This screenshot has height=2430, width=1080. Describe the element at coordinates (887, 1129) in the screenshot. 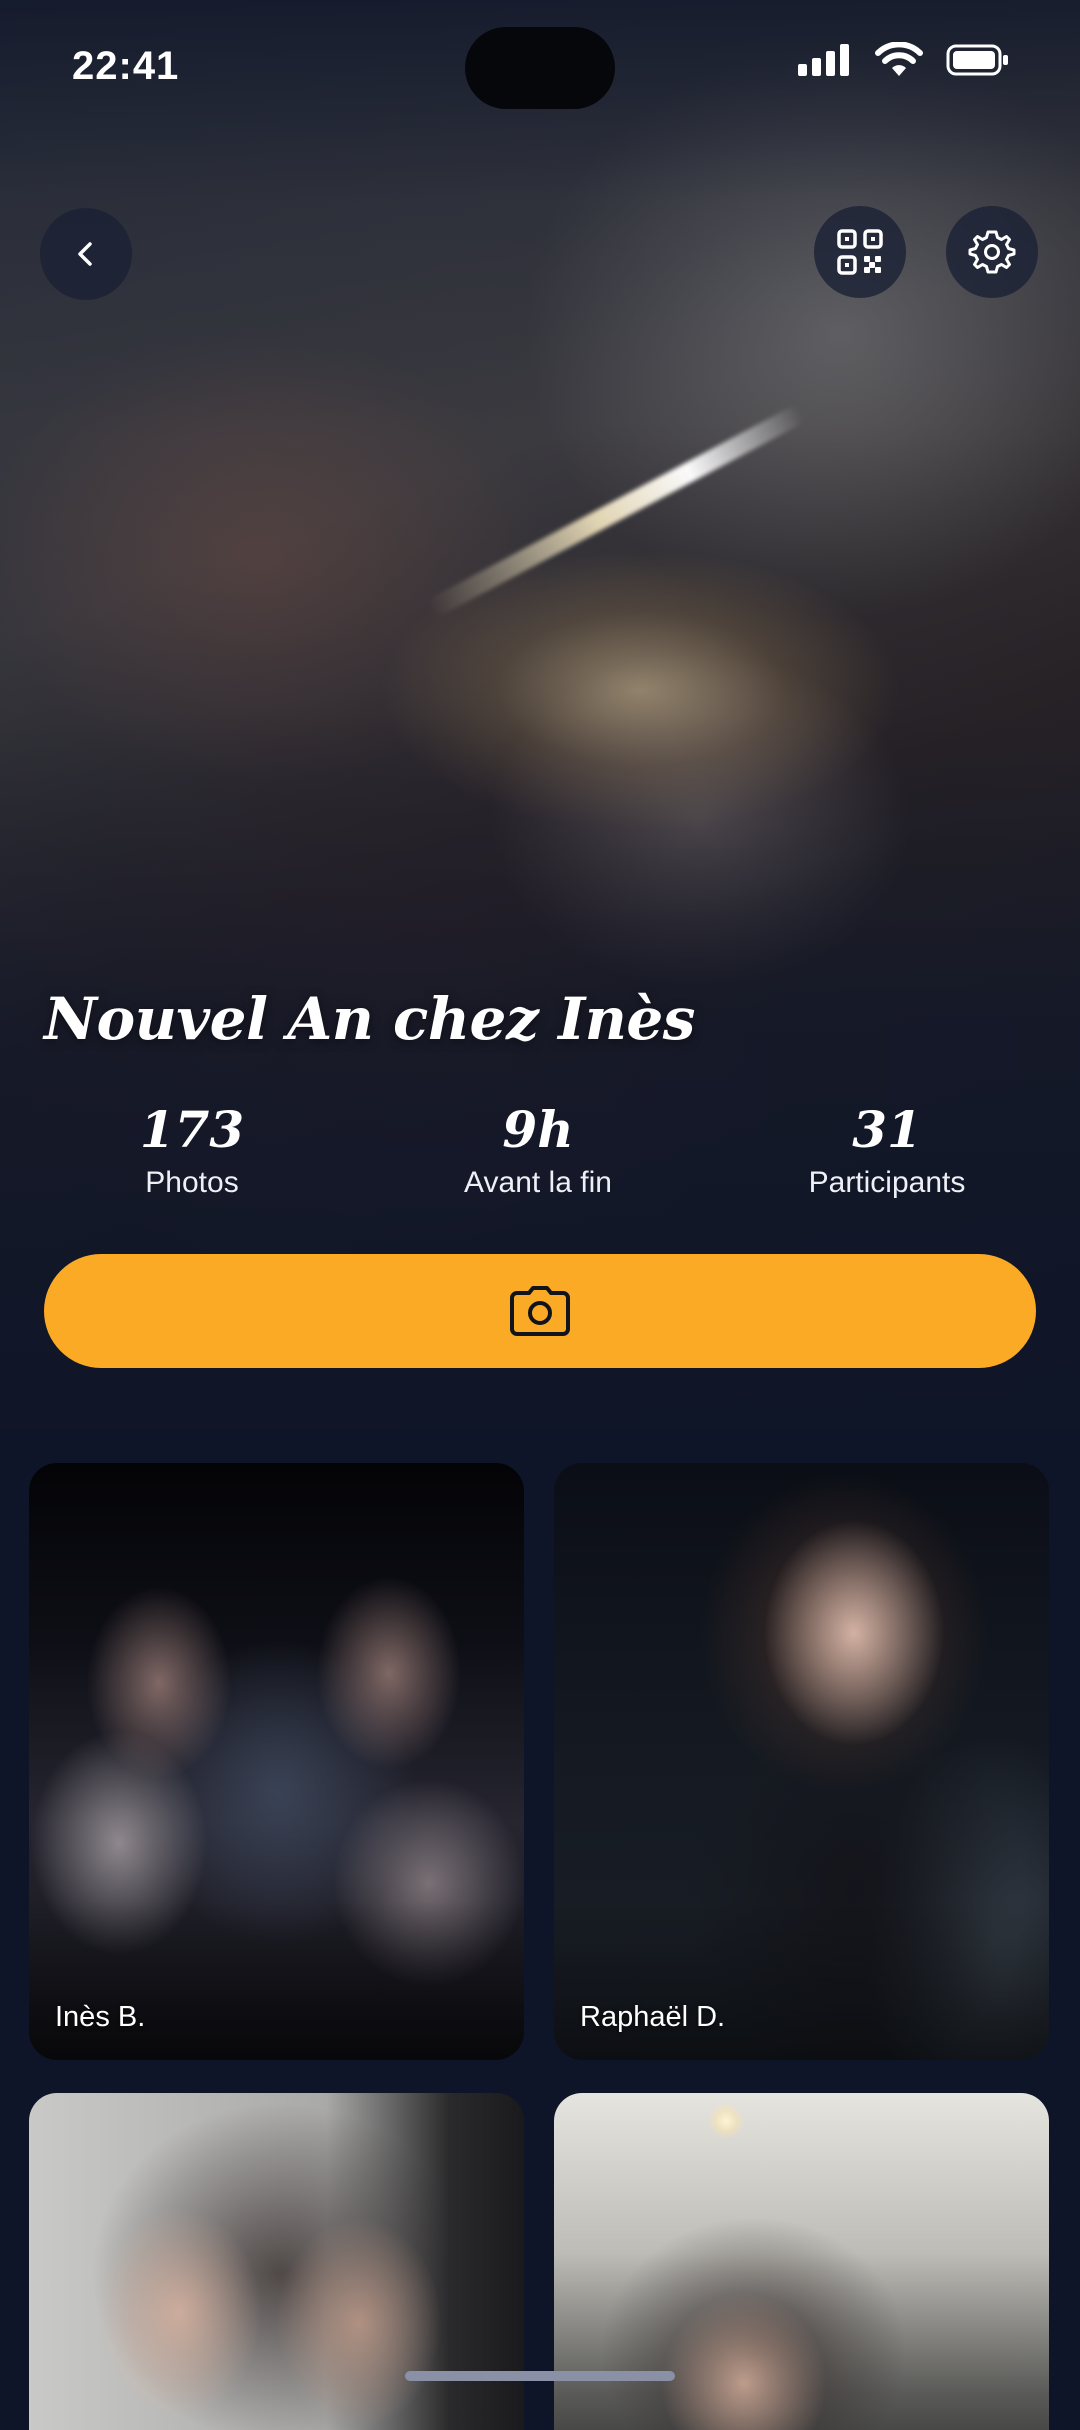

I see `stat-participants-value: 31` at that location.